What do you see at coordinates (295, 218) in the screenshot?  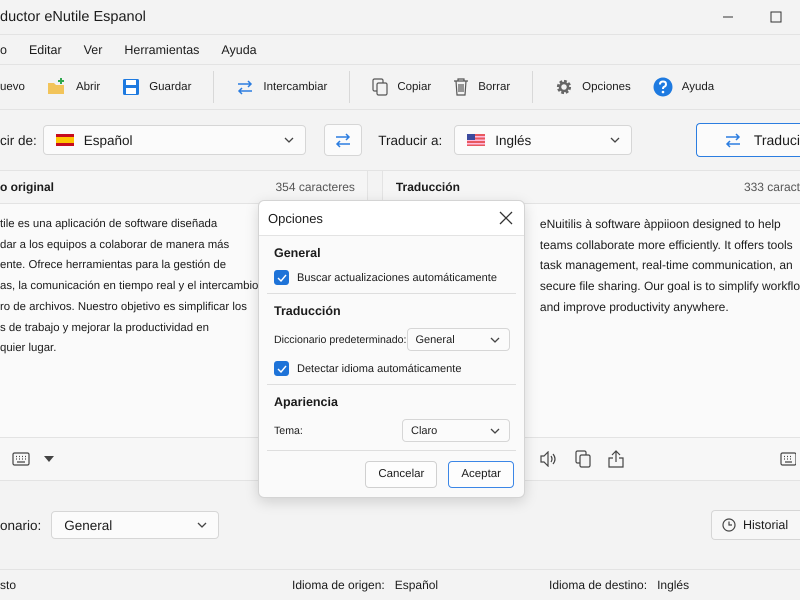 I see `dialog-title: Opciones` at bounding box center [295, 218].